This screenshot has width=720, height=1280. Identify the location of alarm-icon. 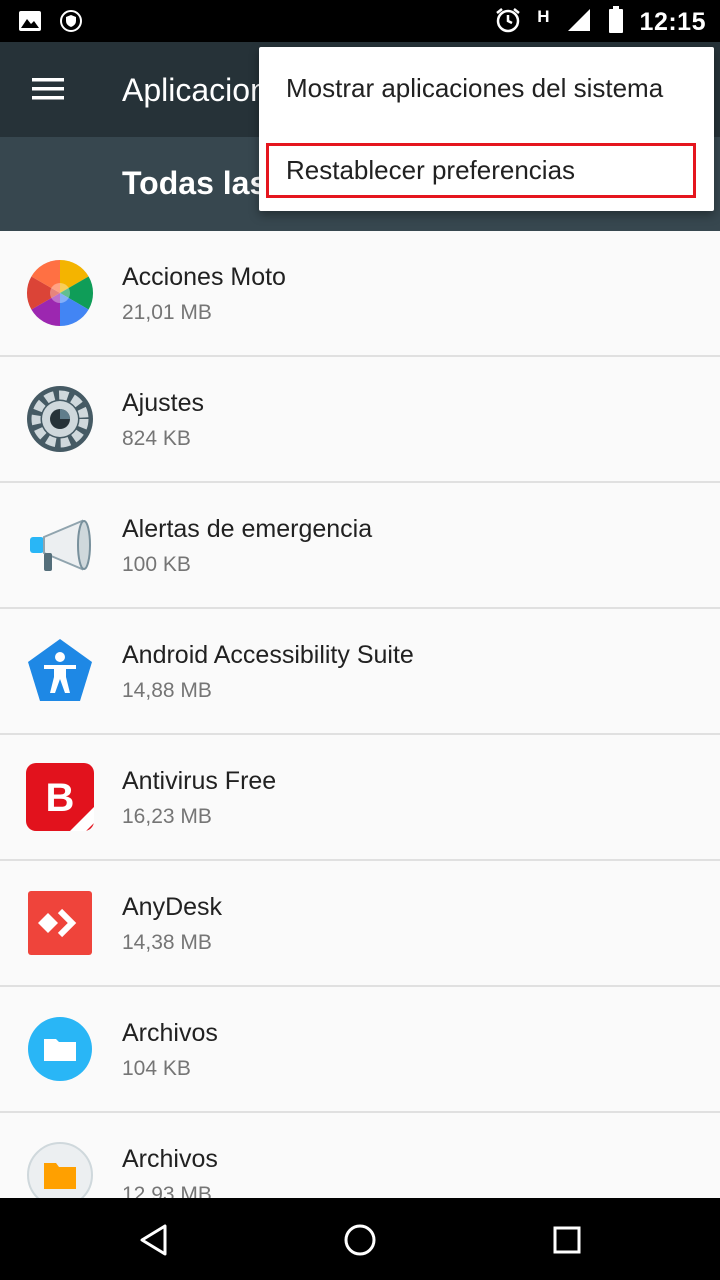
(508, 22).